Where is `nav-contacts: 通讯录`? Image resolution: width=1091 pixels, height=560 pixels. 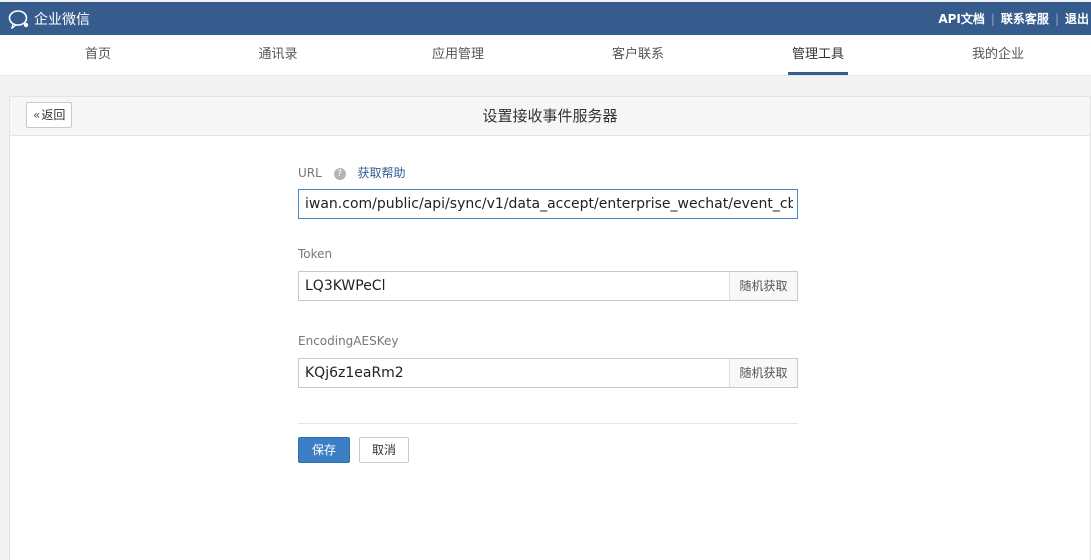 nav-contacts: 通讯录 is located at coordinates (278, 55).